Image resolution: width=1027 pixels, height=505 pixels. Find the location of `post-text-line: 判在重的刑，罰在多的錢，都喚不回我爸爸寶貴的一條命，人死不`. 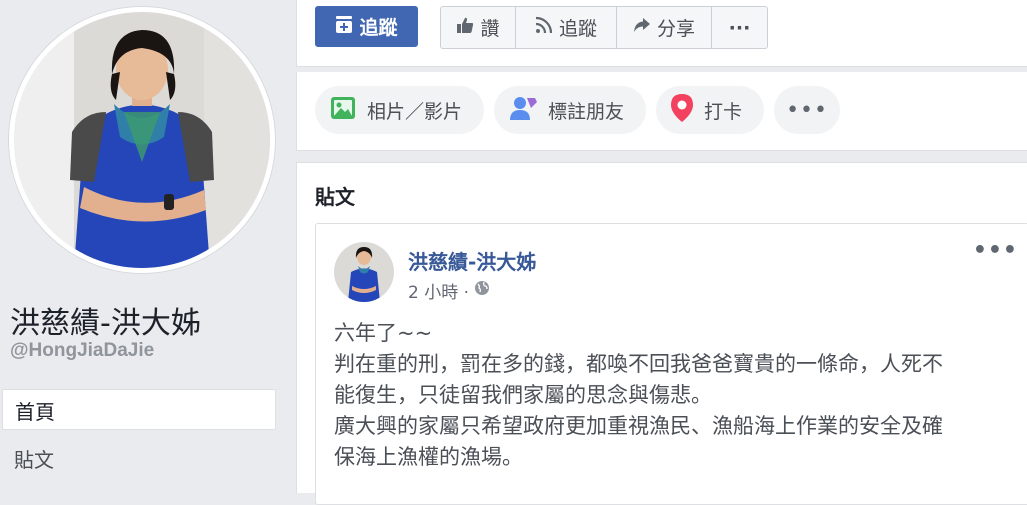

post-text-line: 判在重的刑，罰在多的錢，都喚不回我爸爸寶貴的一條命，人死不 is located at coordinates (638, 364).